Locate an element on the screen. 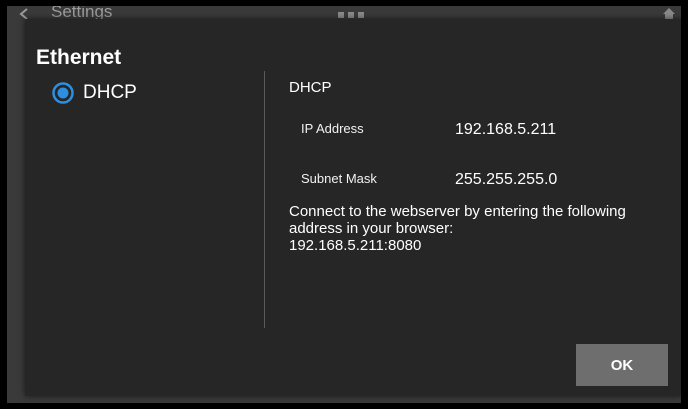 Image resolution: width=688 pixels, height=409 pixels. vertical-divider is located at coordinates (264, 199).